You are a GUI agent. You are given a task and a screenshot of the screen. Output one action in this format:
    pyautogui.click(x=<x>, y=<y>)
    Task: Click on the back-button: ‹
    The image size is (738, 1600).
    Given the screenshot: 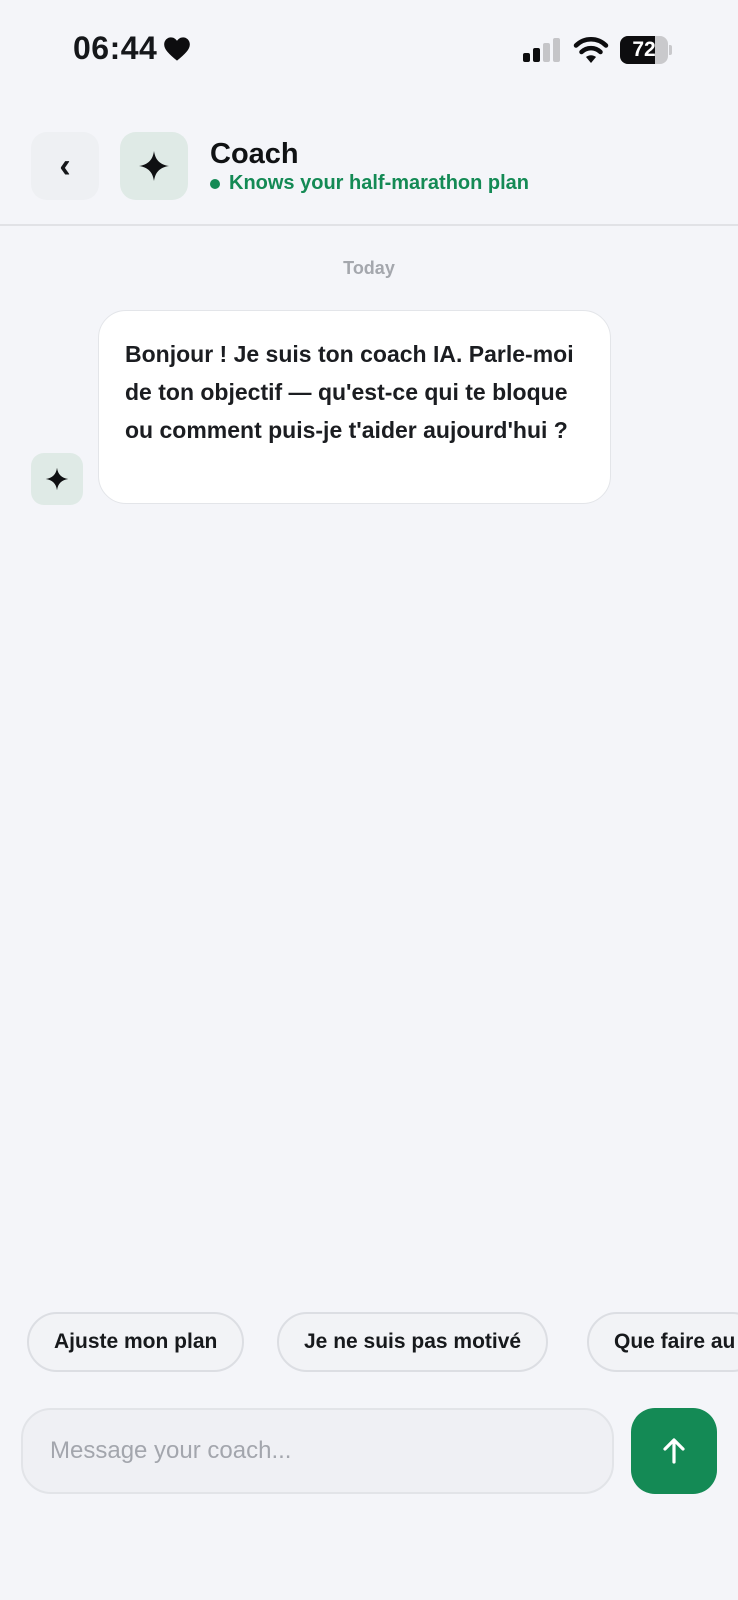 What is the action you would take?
    pyautogui.click(x=65, y=166)
    